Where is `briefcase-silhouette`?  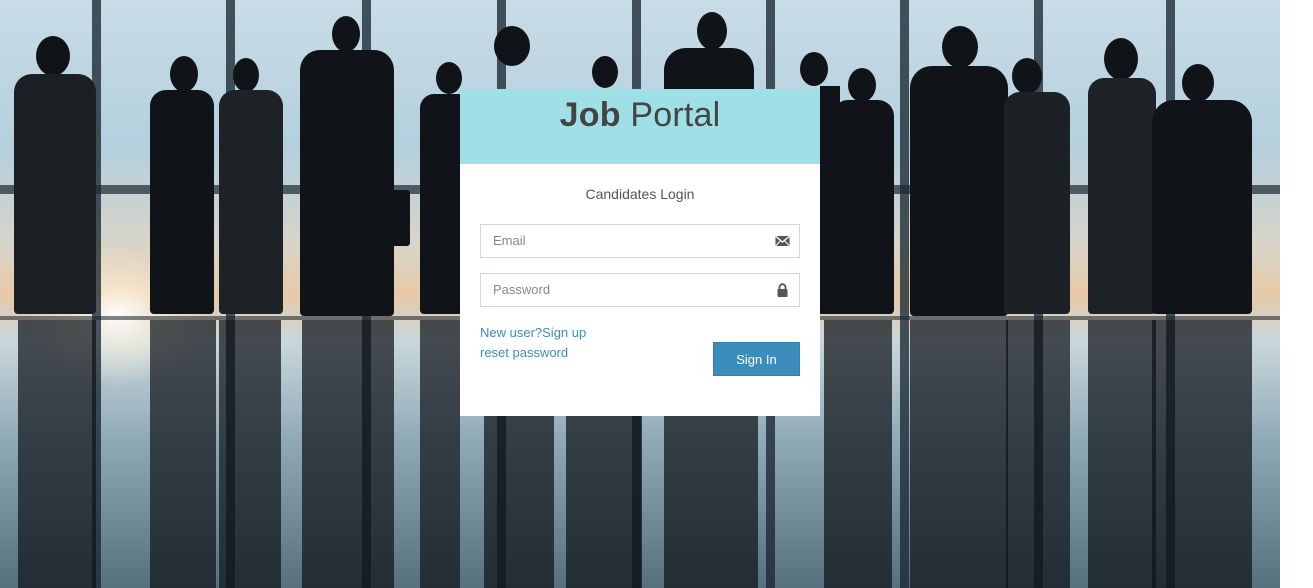
briefcase-silhouette is located at coordinates (398, 218).